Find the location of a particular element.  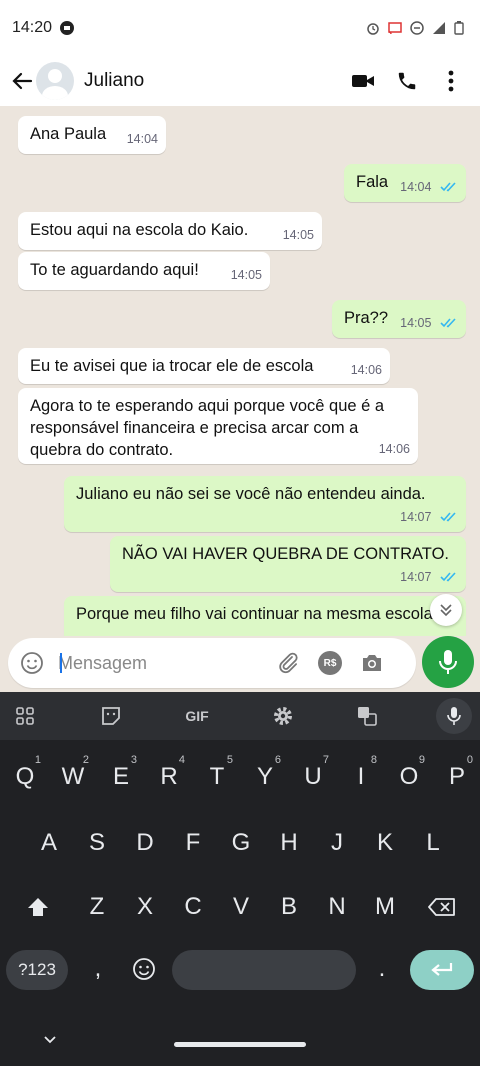

microphone-icon is located at coordinates (454, 716).